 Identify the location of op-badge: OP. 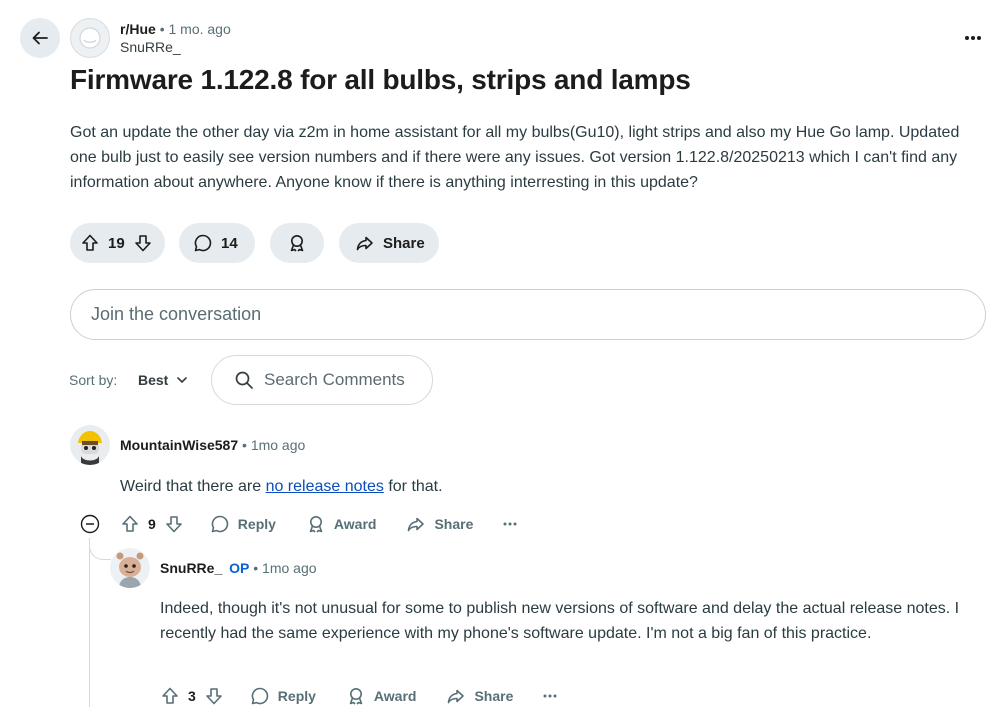
(239, 568).